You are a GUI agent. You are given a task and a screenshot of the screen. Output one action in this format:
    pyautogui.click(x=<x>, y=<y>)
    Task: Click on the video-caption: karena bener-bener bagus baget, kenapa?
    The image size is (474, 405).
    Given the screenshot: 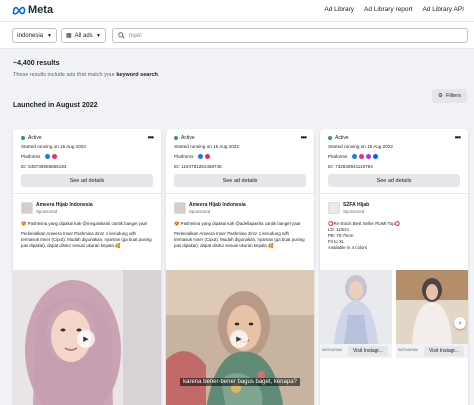 What is the action you would take?
    pyautogui.click(x=240, y=382)
    